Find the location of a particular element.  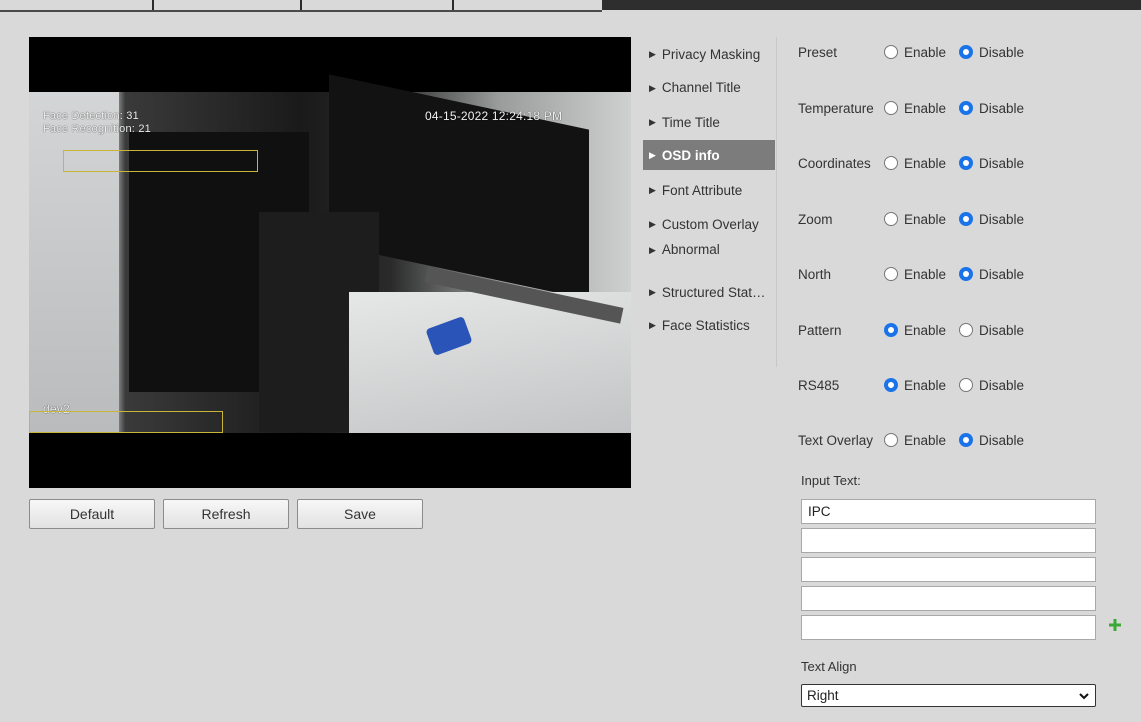

temperature-disable-option: Disable is located at coordinates (991, 108).